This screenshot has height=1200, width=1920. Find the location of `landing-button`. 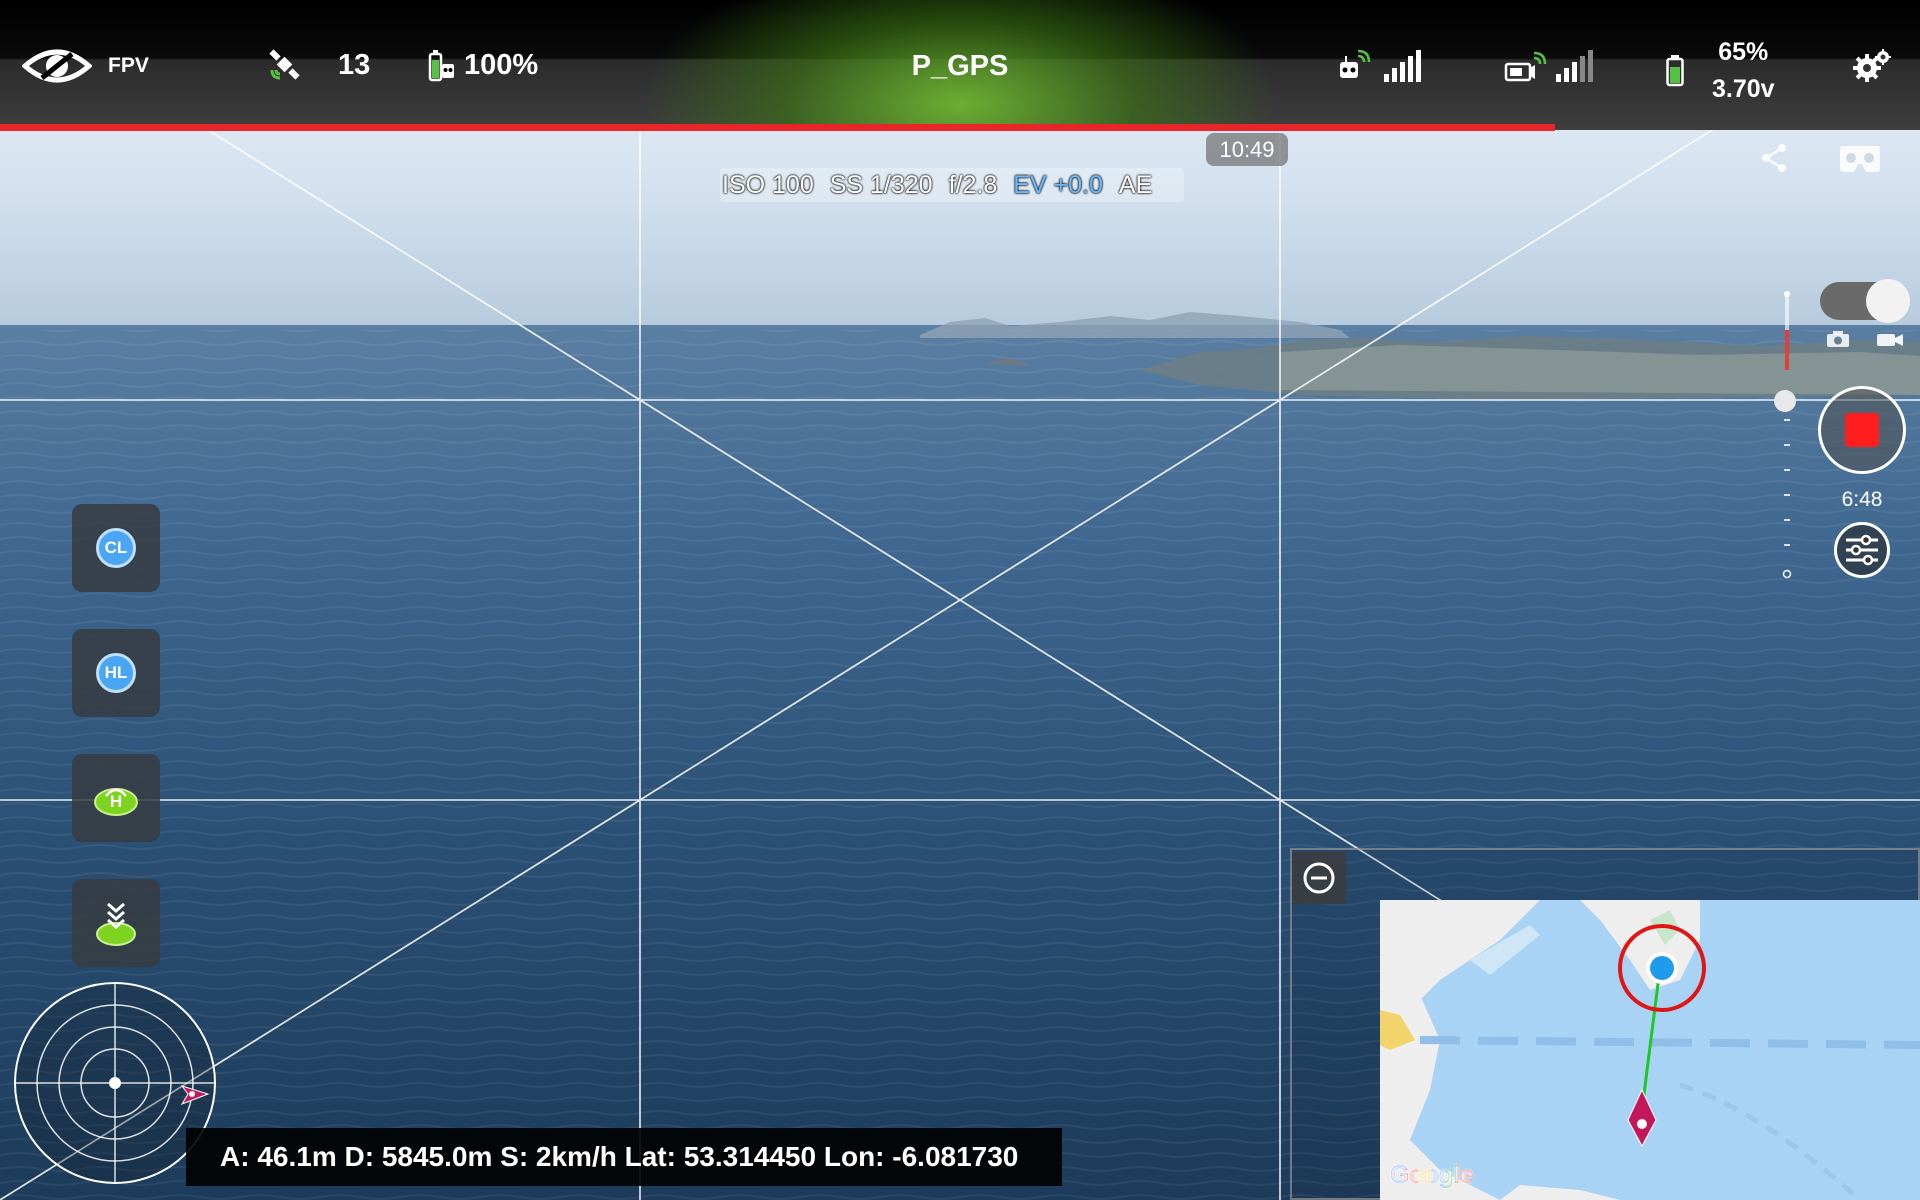

landing-button is located at coordinates (116, 923).